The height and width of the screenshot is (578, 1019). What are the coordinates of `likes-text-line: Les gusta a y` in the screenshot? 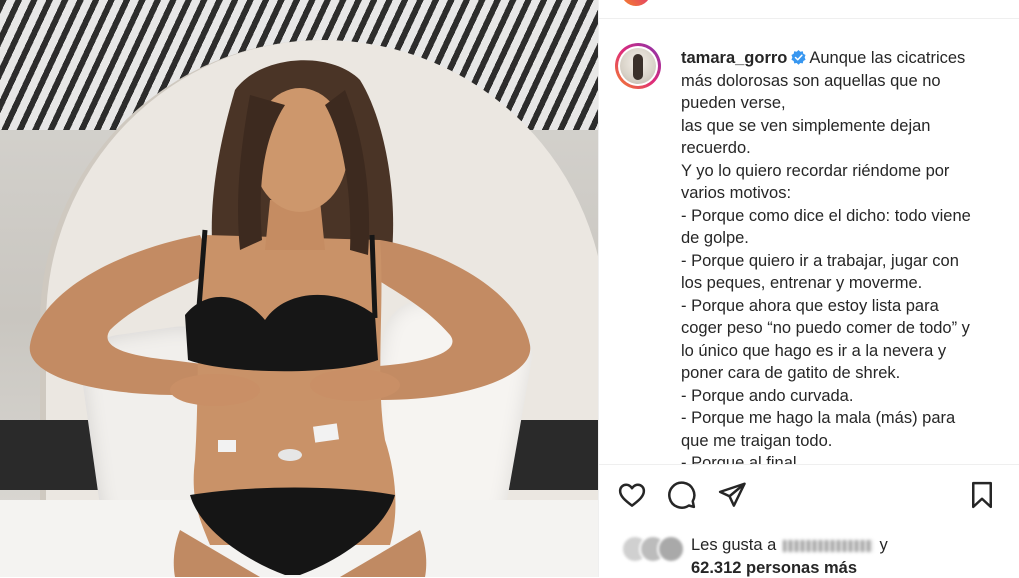 It's located at (789, 545).